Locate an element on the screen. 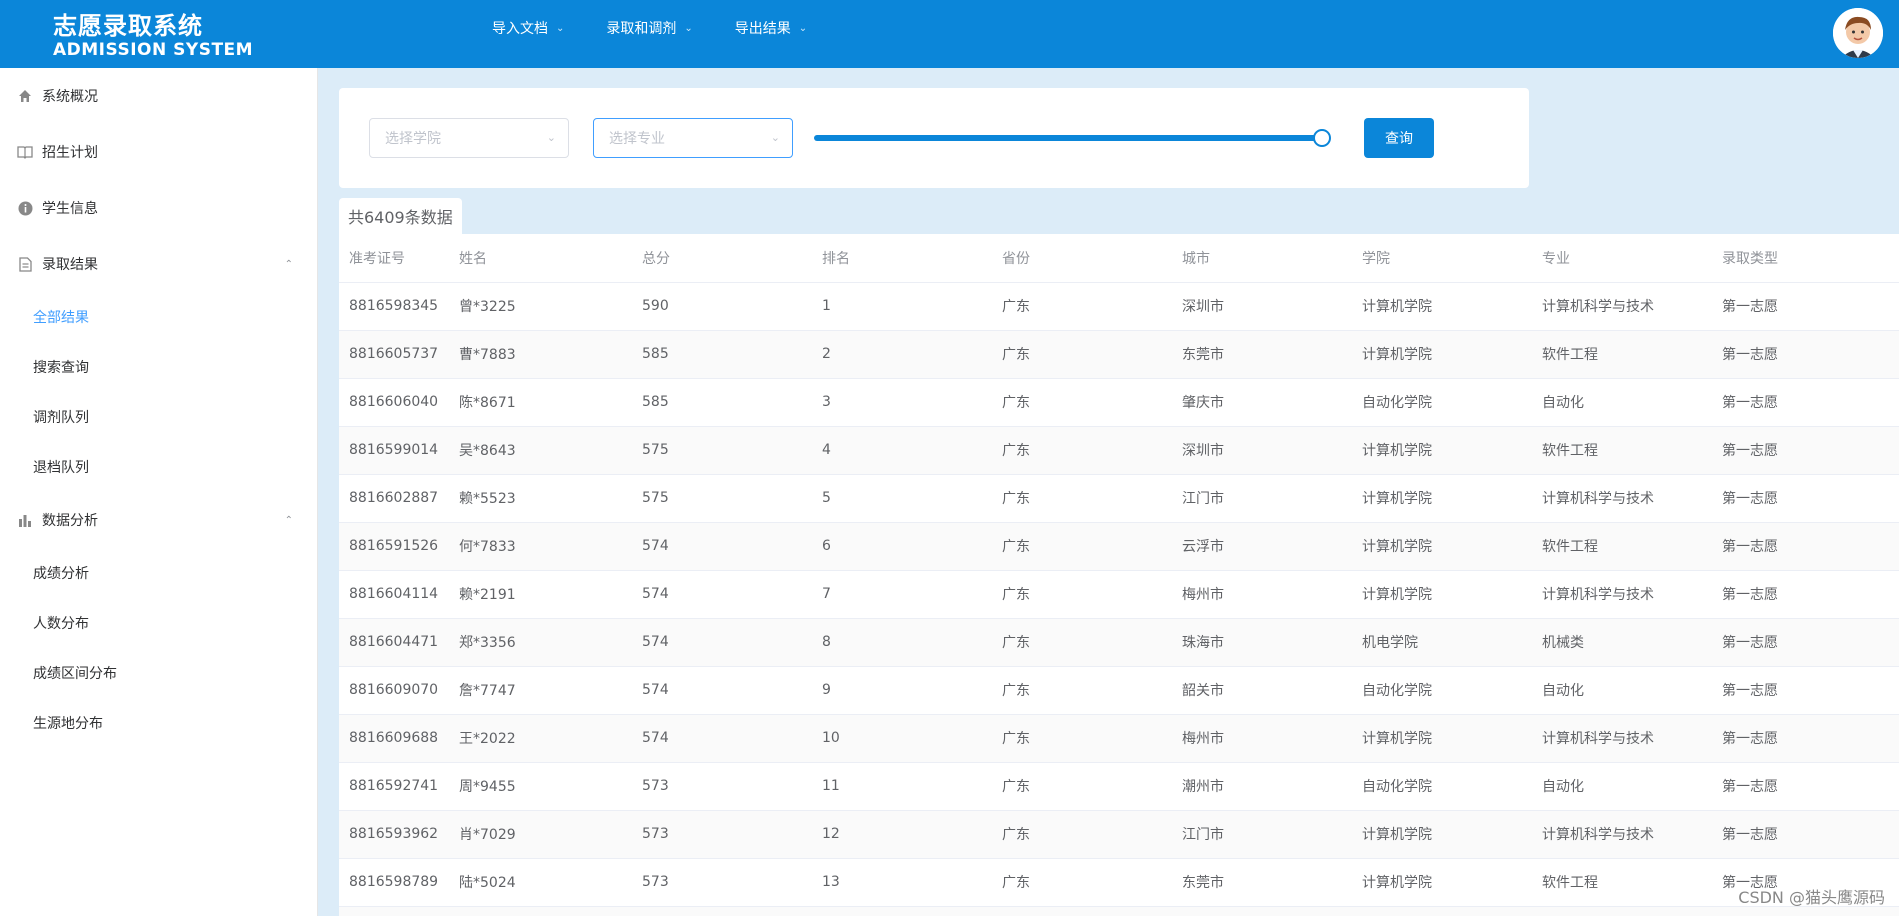 The width and height of the screenshot is (1899, 916). sidebar-item-data-analysis: 数据分析 ⌃ is located at coordinates (158, 520).